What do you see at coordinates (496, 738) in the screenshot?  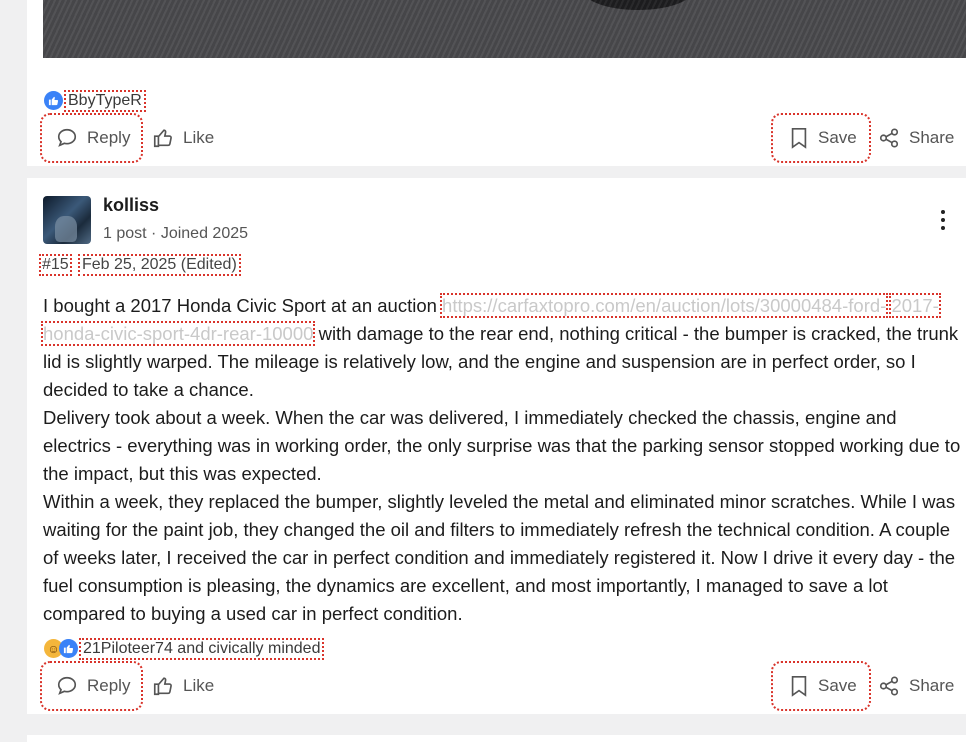 I see `next-post-card` at bounding box center [496, 738].